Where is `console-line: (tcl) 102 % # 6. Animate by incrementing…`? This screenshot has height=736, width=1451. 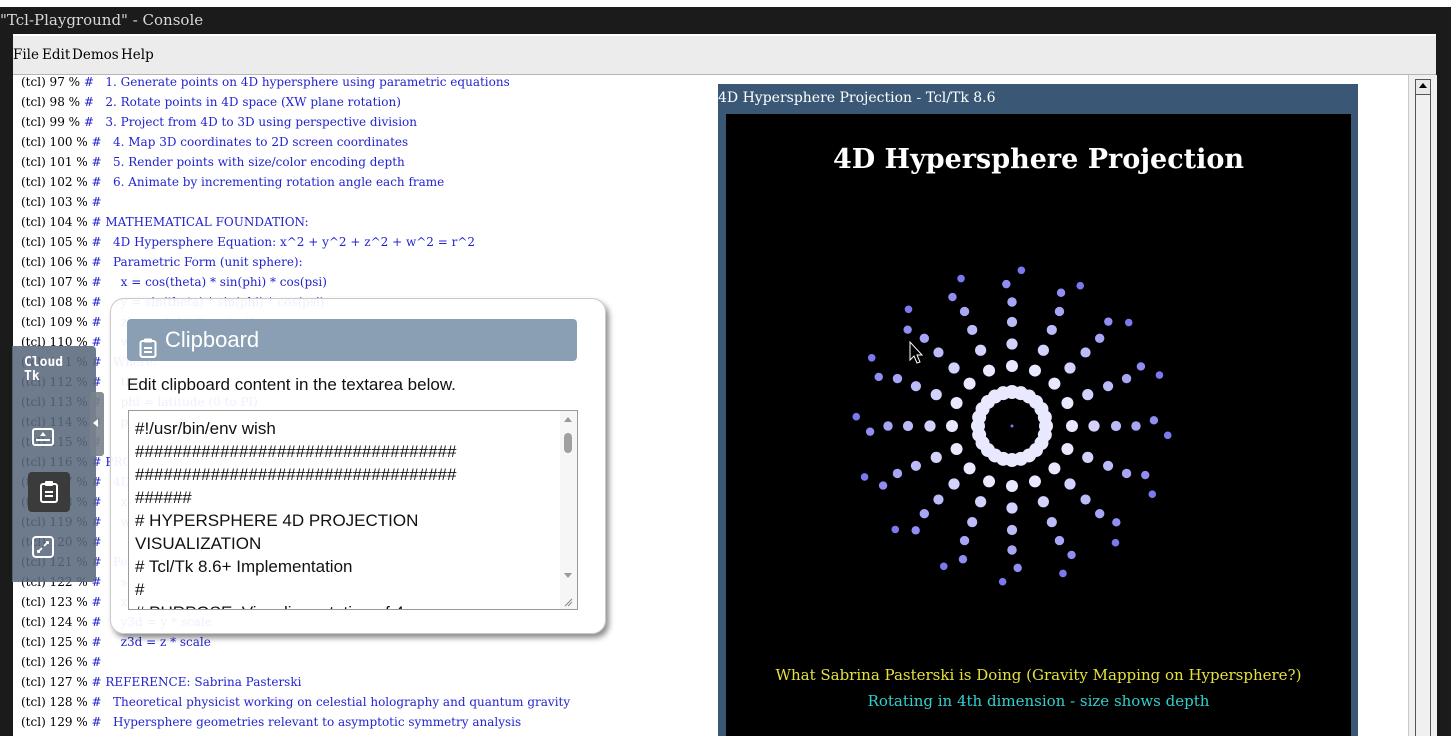
console-line: (tcl) 102 % # 6. Animate by incrementing… is located at coordinates (232, 182).